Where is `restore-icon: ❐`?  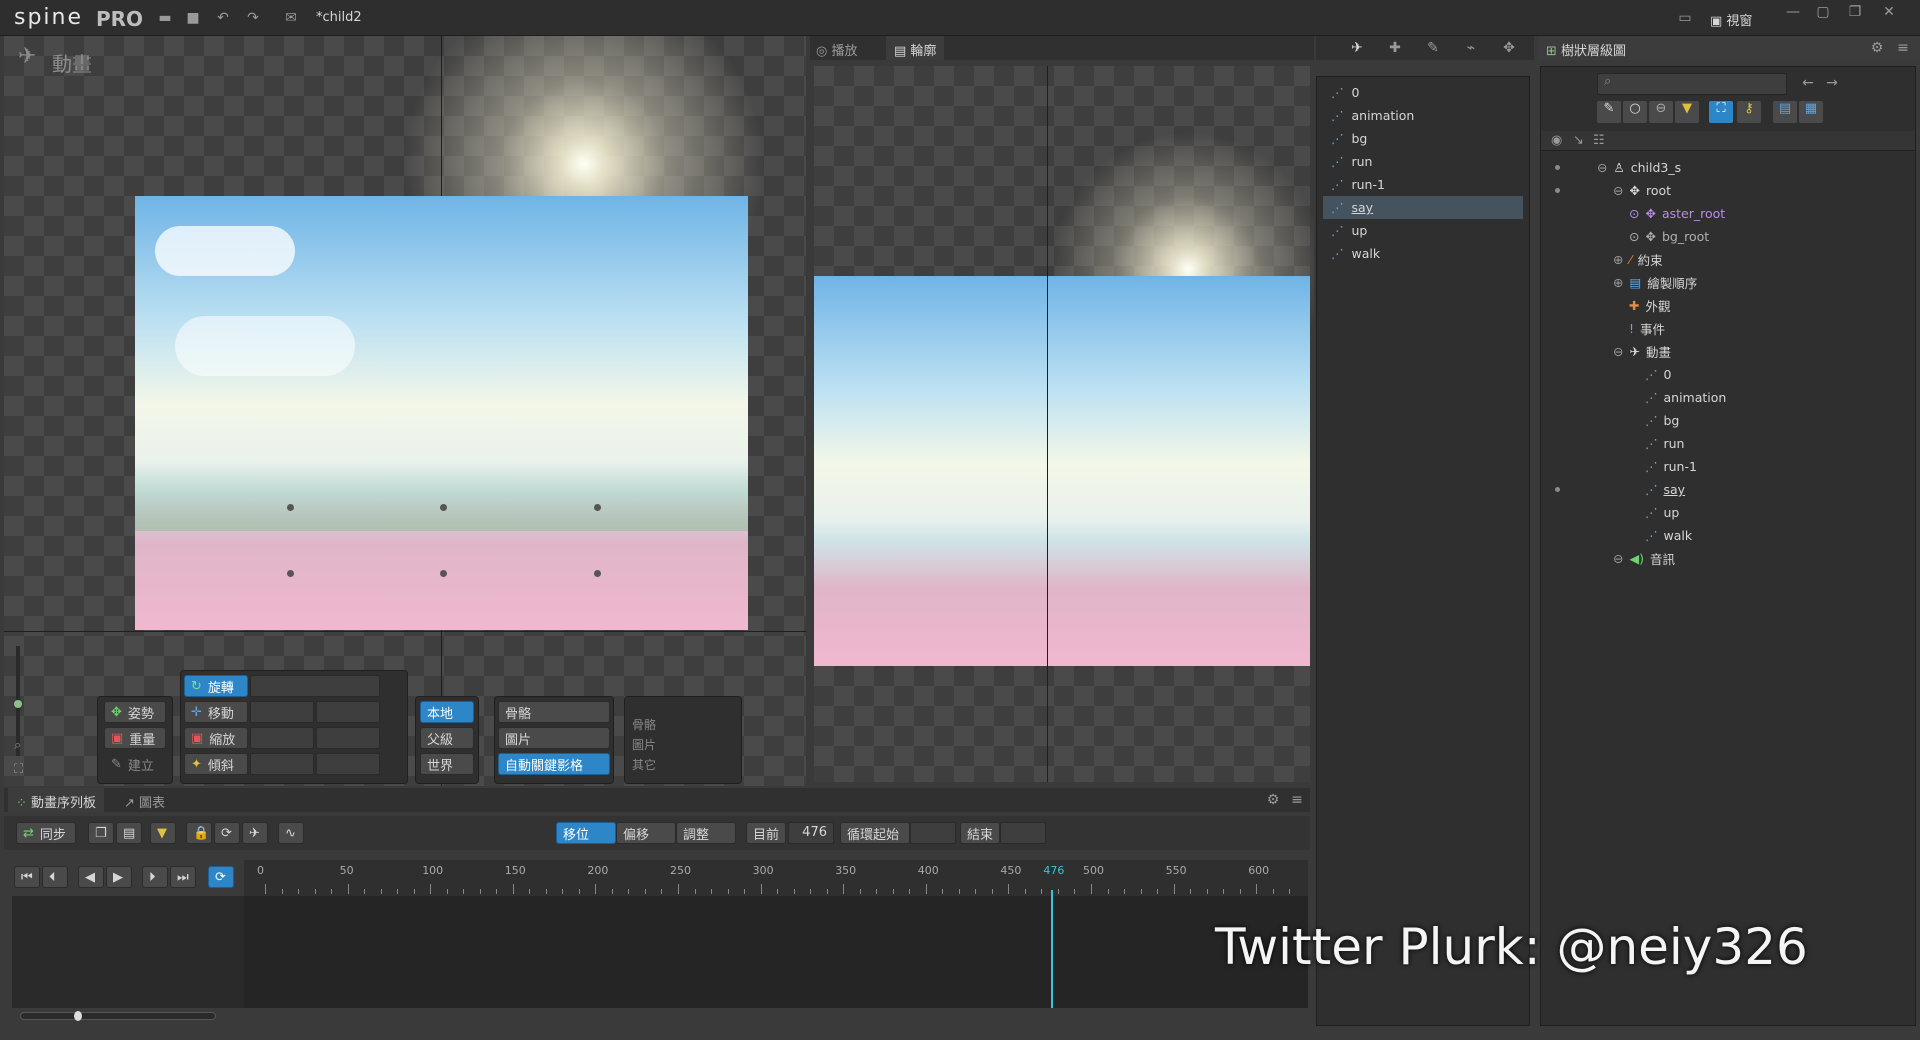
restore-icon: ❐ is located at coordinates (1855, 12).